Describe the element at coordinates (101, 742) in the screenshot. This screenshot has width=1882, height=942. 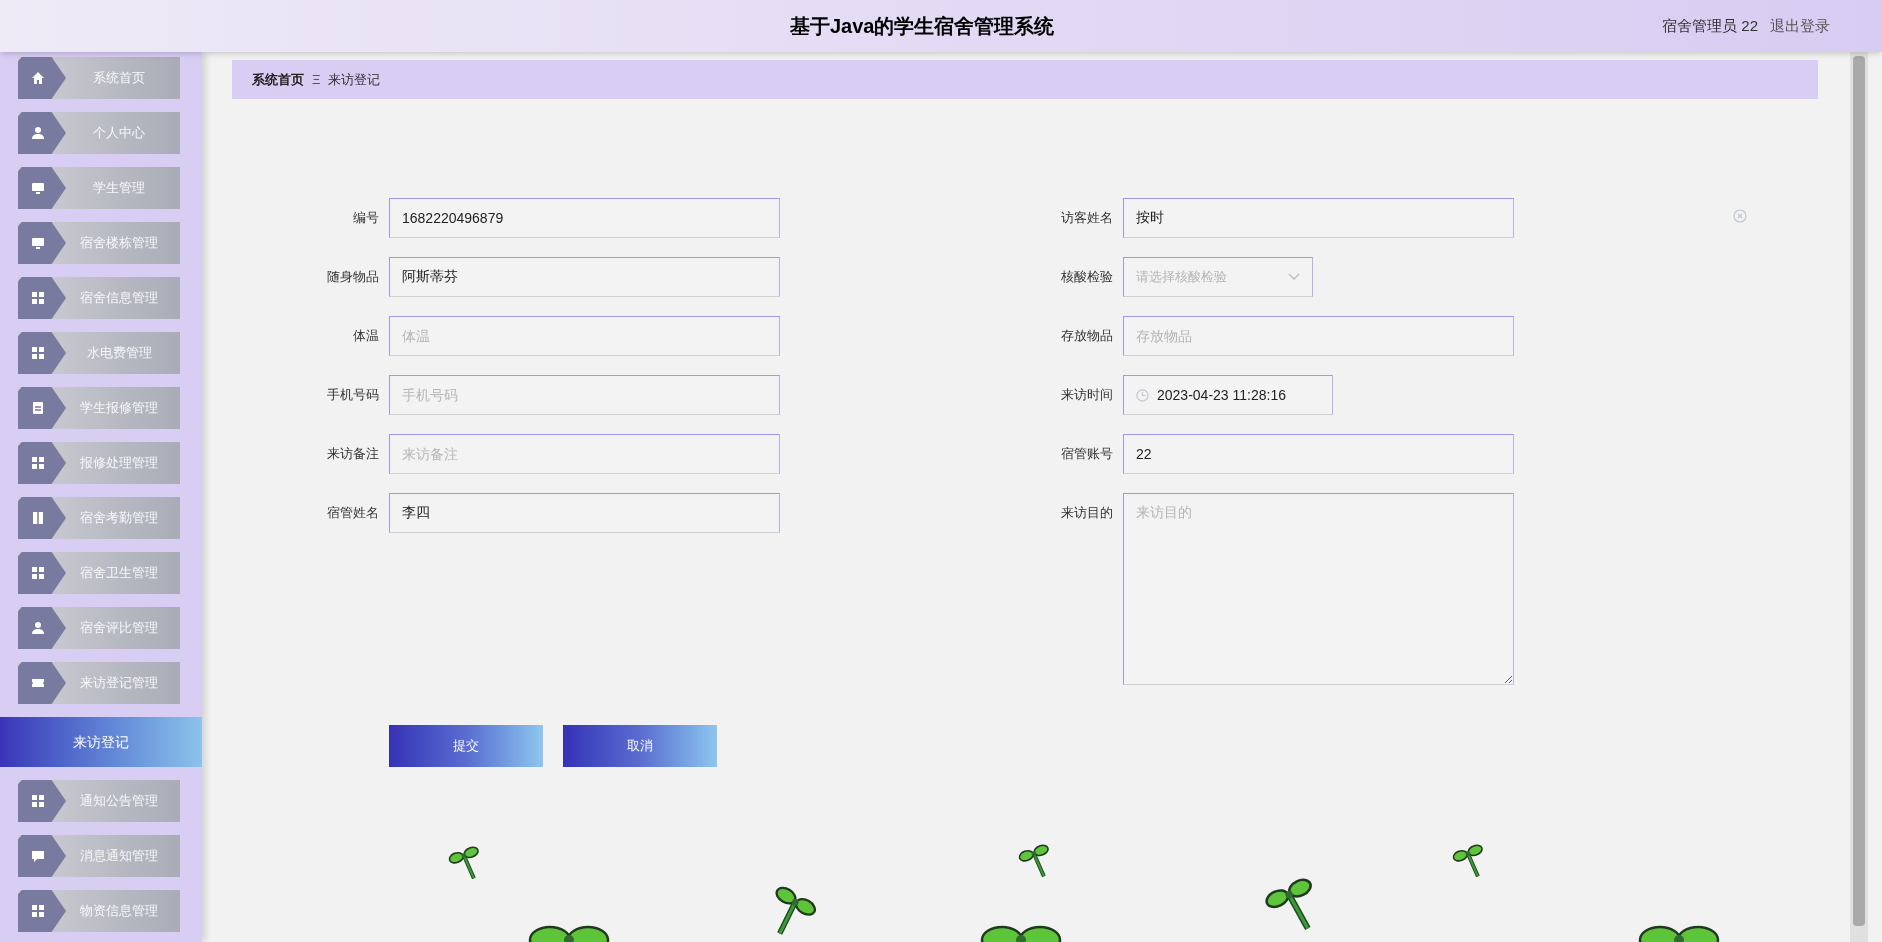
I see `sidebar-item: 来访登记` at that location.